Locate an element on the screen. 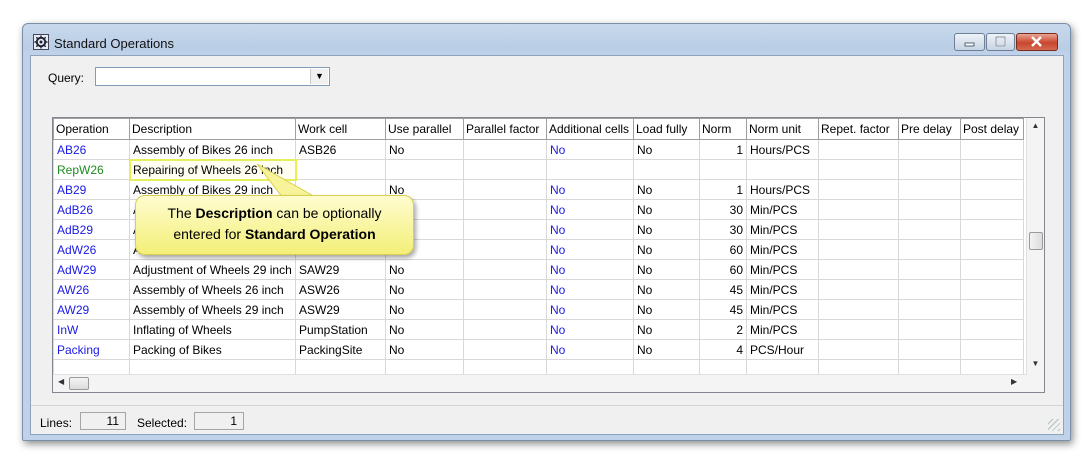  column-header: Pre delay is located at coordinates (929, 129).